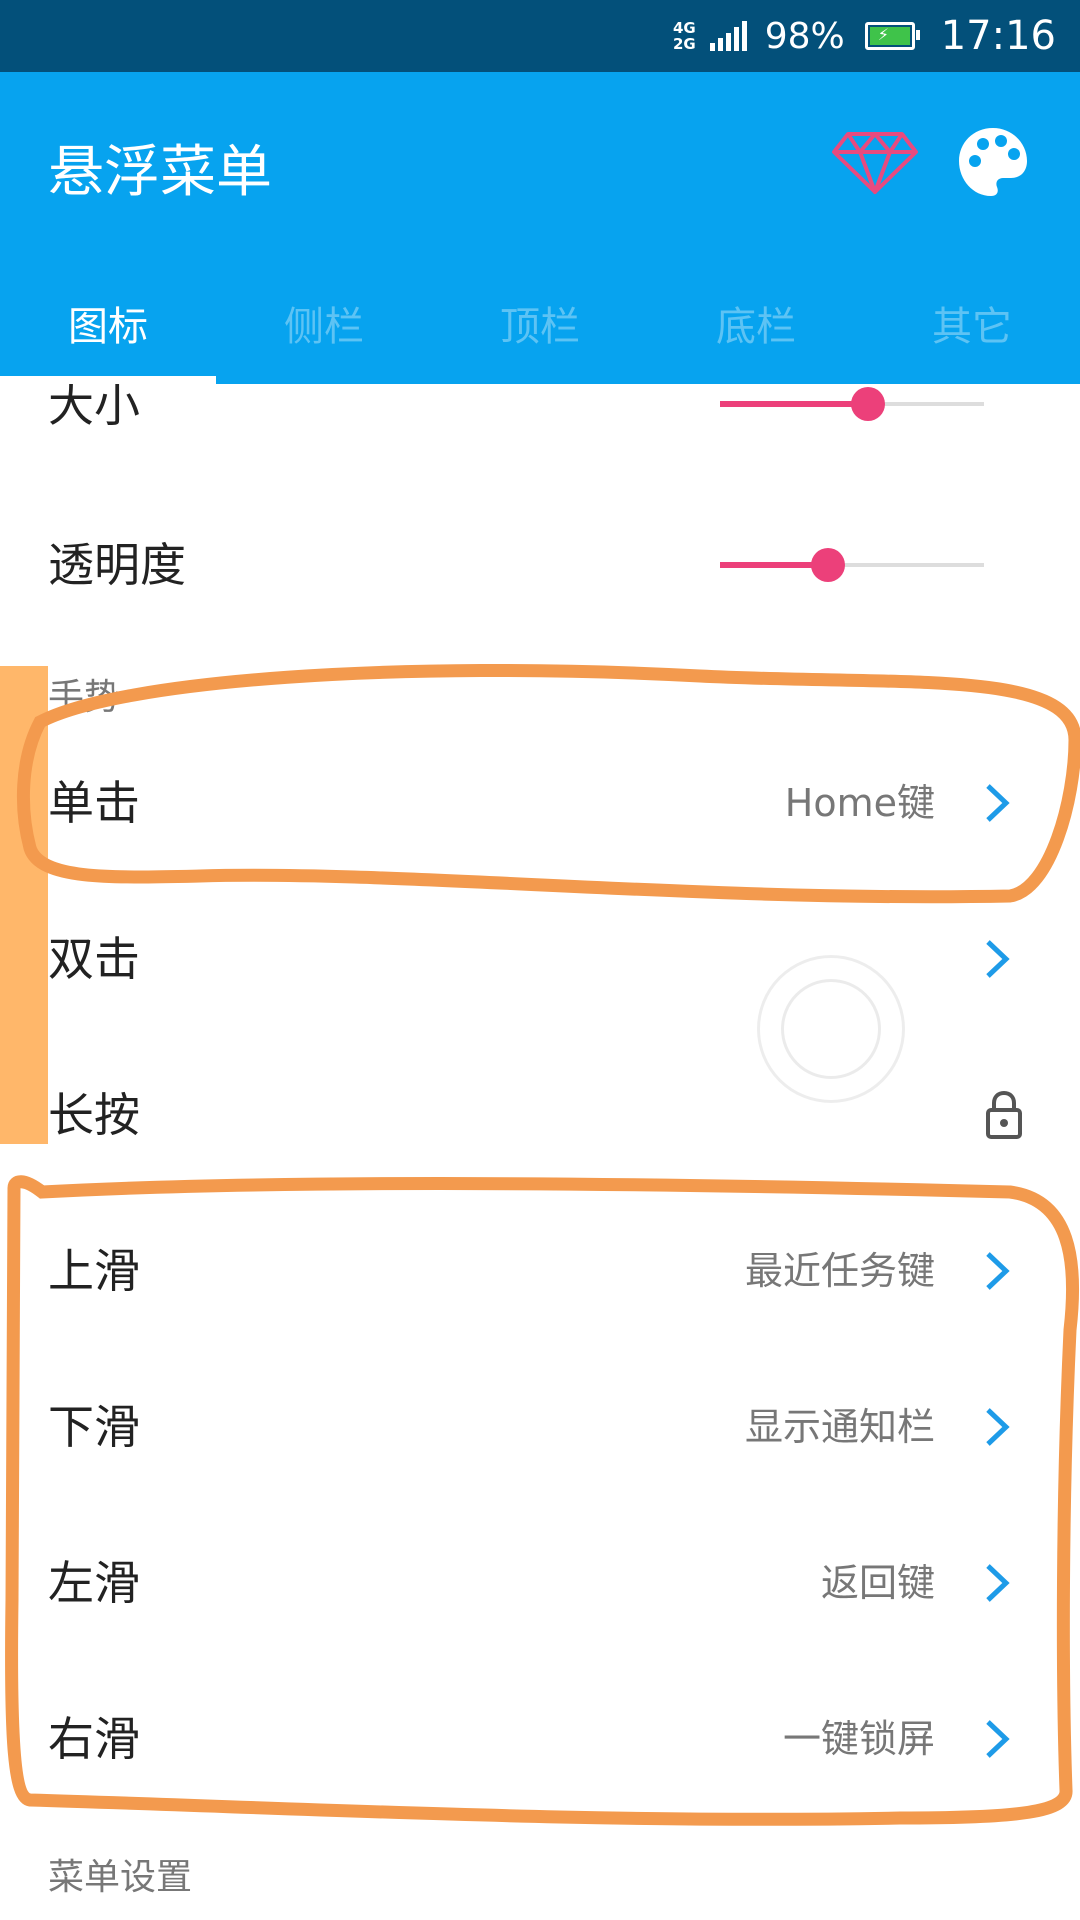  Describe the element at coordinates (94, 408) in the screenshot. I see `size-label: 大小` at that location.